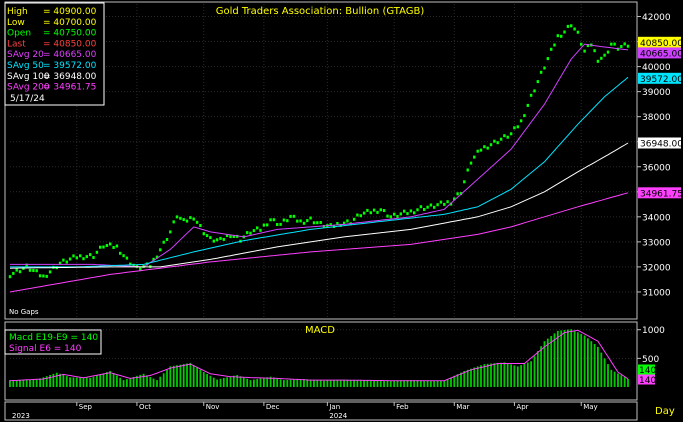  Describe the element at coordinates (53, 338) in the screenshot. I see `macd-legend-macd: Macd E19-E9 = 140` at that location.